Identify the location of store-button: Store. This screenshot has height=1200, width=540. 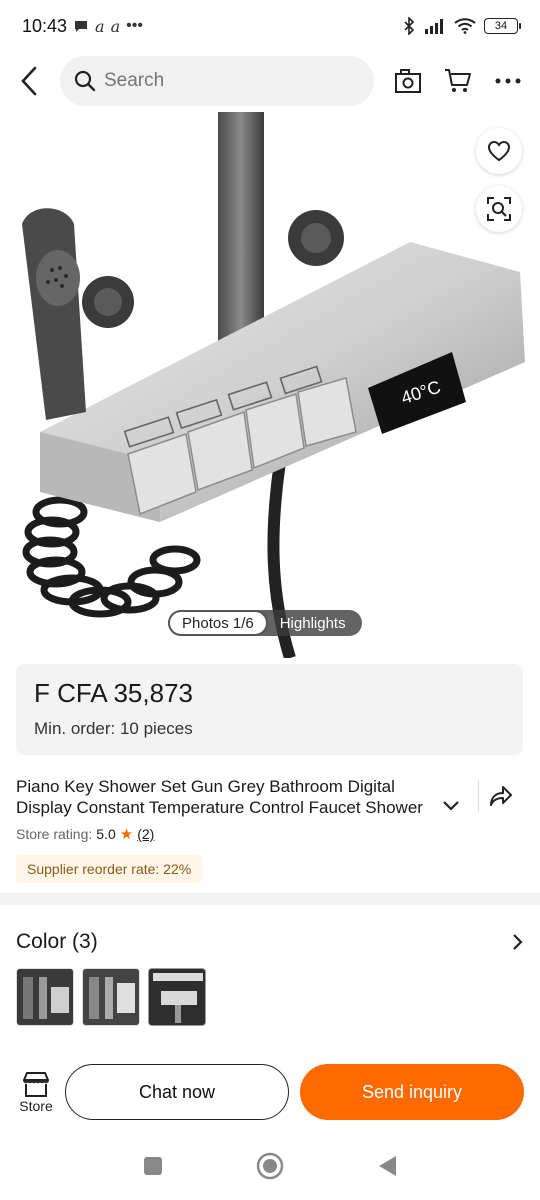
(36, 1092).